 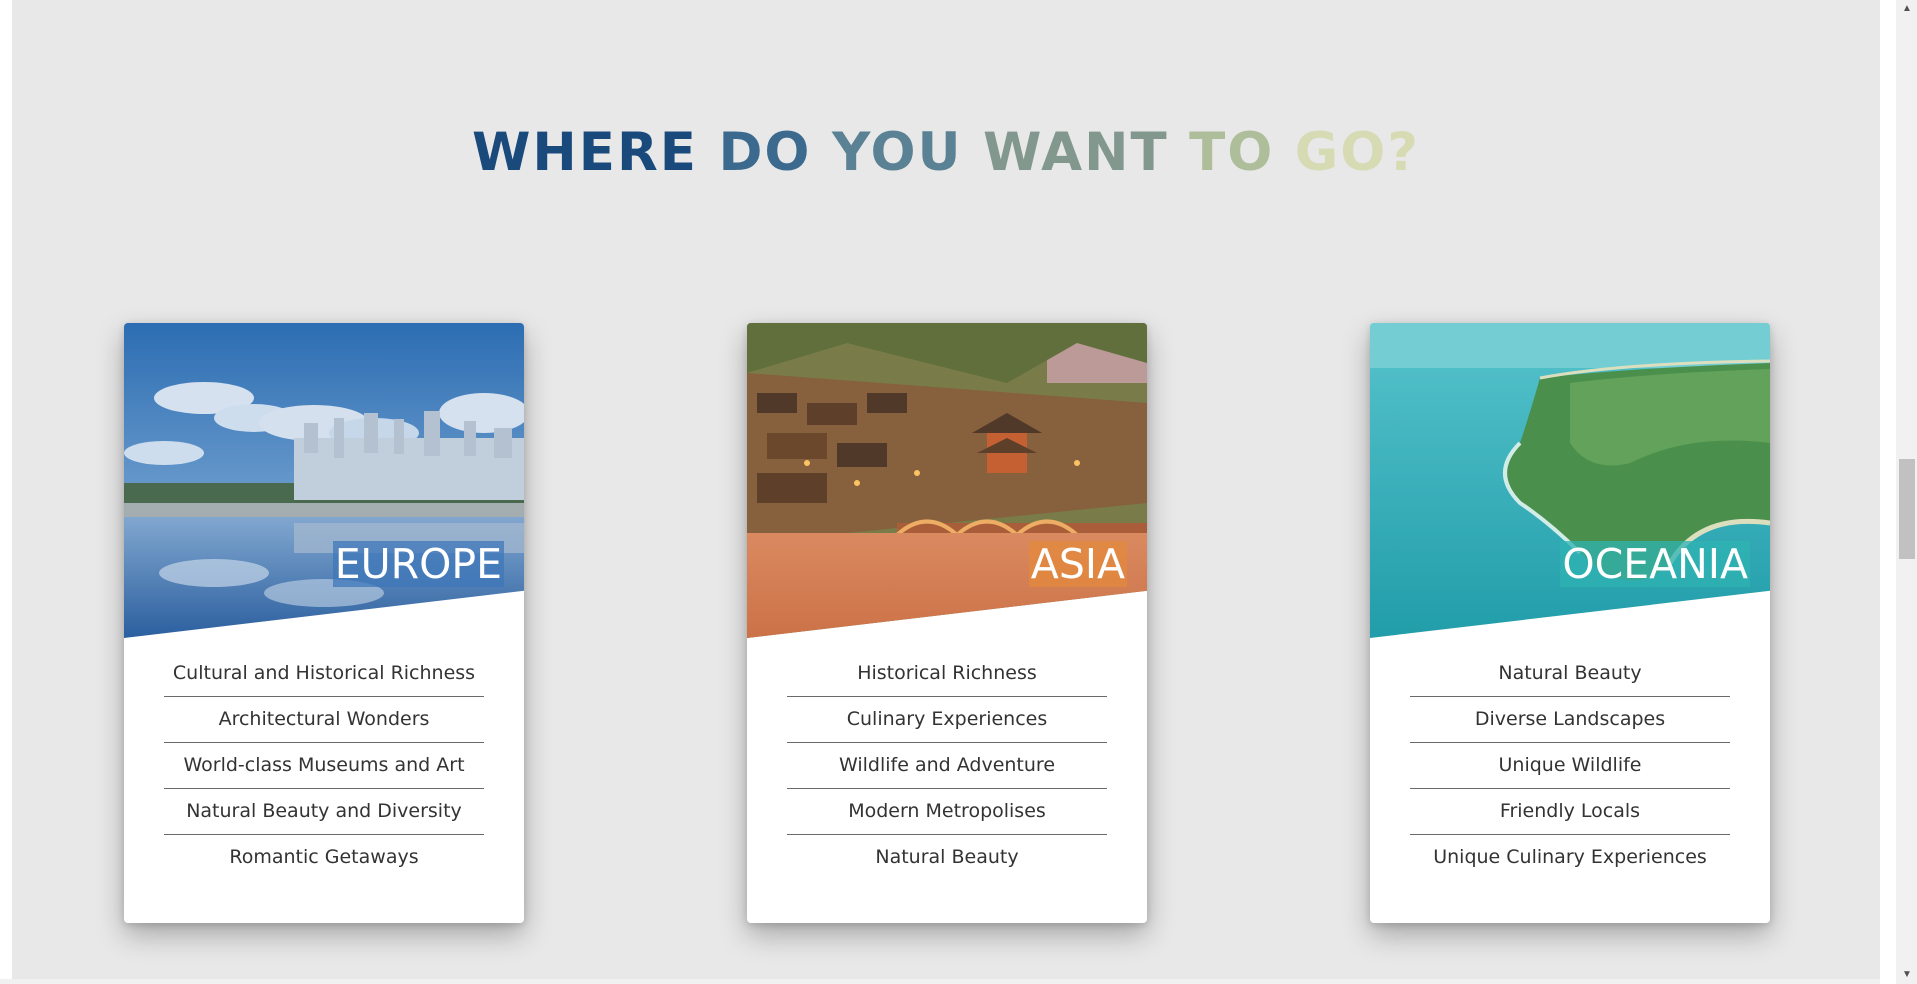 What do you see at coordinates (1655, 564) in the screenshot?
I see `region-tag-oceania: OCEANIA` at bounding box center [1655, 564].